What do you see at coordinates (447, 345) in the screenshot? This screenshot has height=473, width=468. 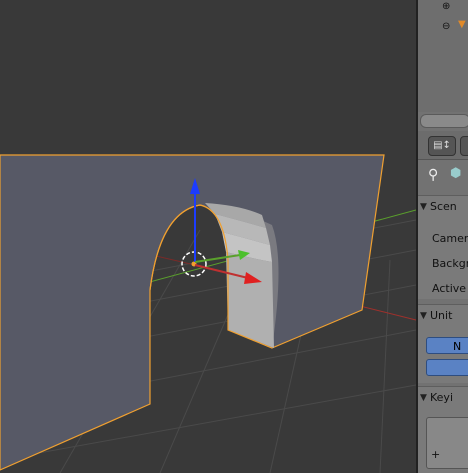 I see `unit-system-none-button: N` at bounding box center [447, 345].